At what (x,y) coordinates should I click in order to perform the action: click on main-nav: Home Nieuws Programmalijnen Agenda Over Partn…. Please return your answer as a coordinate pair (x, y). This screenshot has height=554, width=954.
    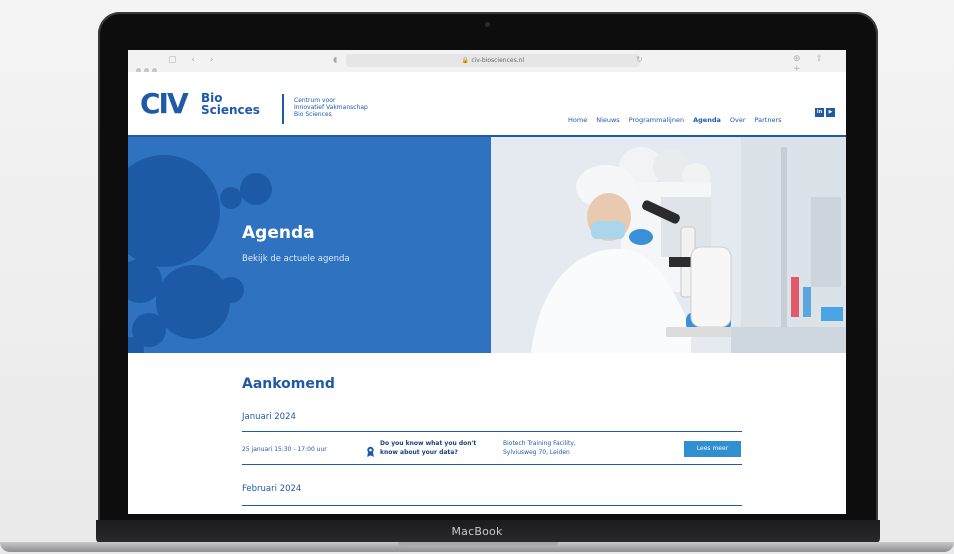
    Looking at the image, I should click on (679, 120).